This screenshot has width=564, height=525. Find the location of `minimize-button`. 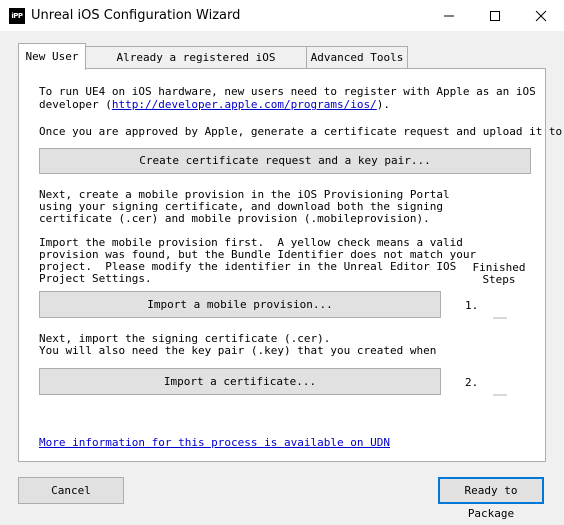

minimize-button is located at coordinates (449, 15).